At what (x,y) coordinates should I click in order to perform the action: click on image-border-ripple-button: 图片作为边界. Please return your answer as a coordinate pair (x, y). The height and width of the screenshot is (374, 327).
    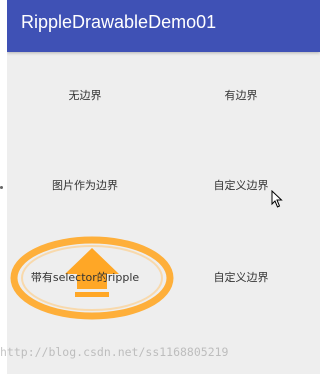
    Looking at the image, I should click on (85, 185).